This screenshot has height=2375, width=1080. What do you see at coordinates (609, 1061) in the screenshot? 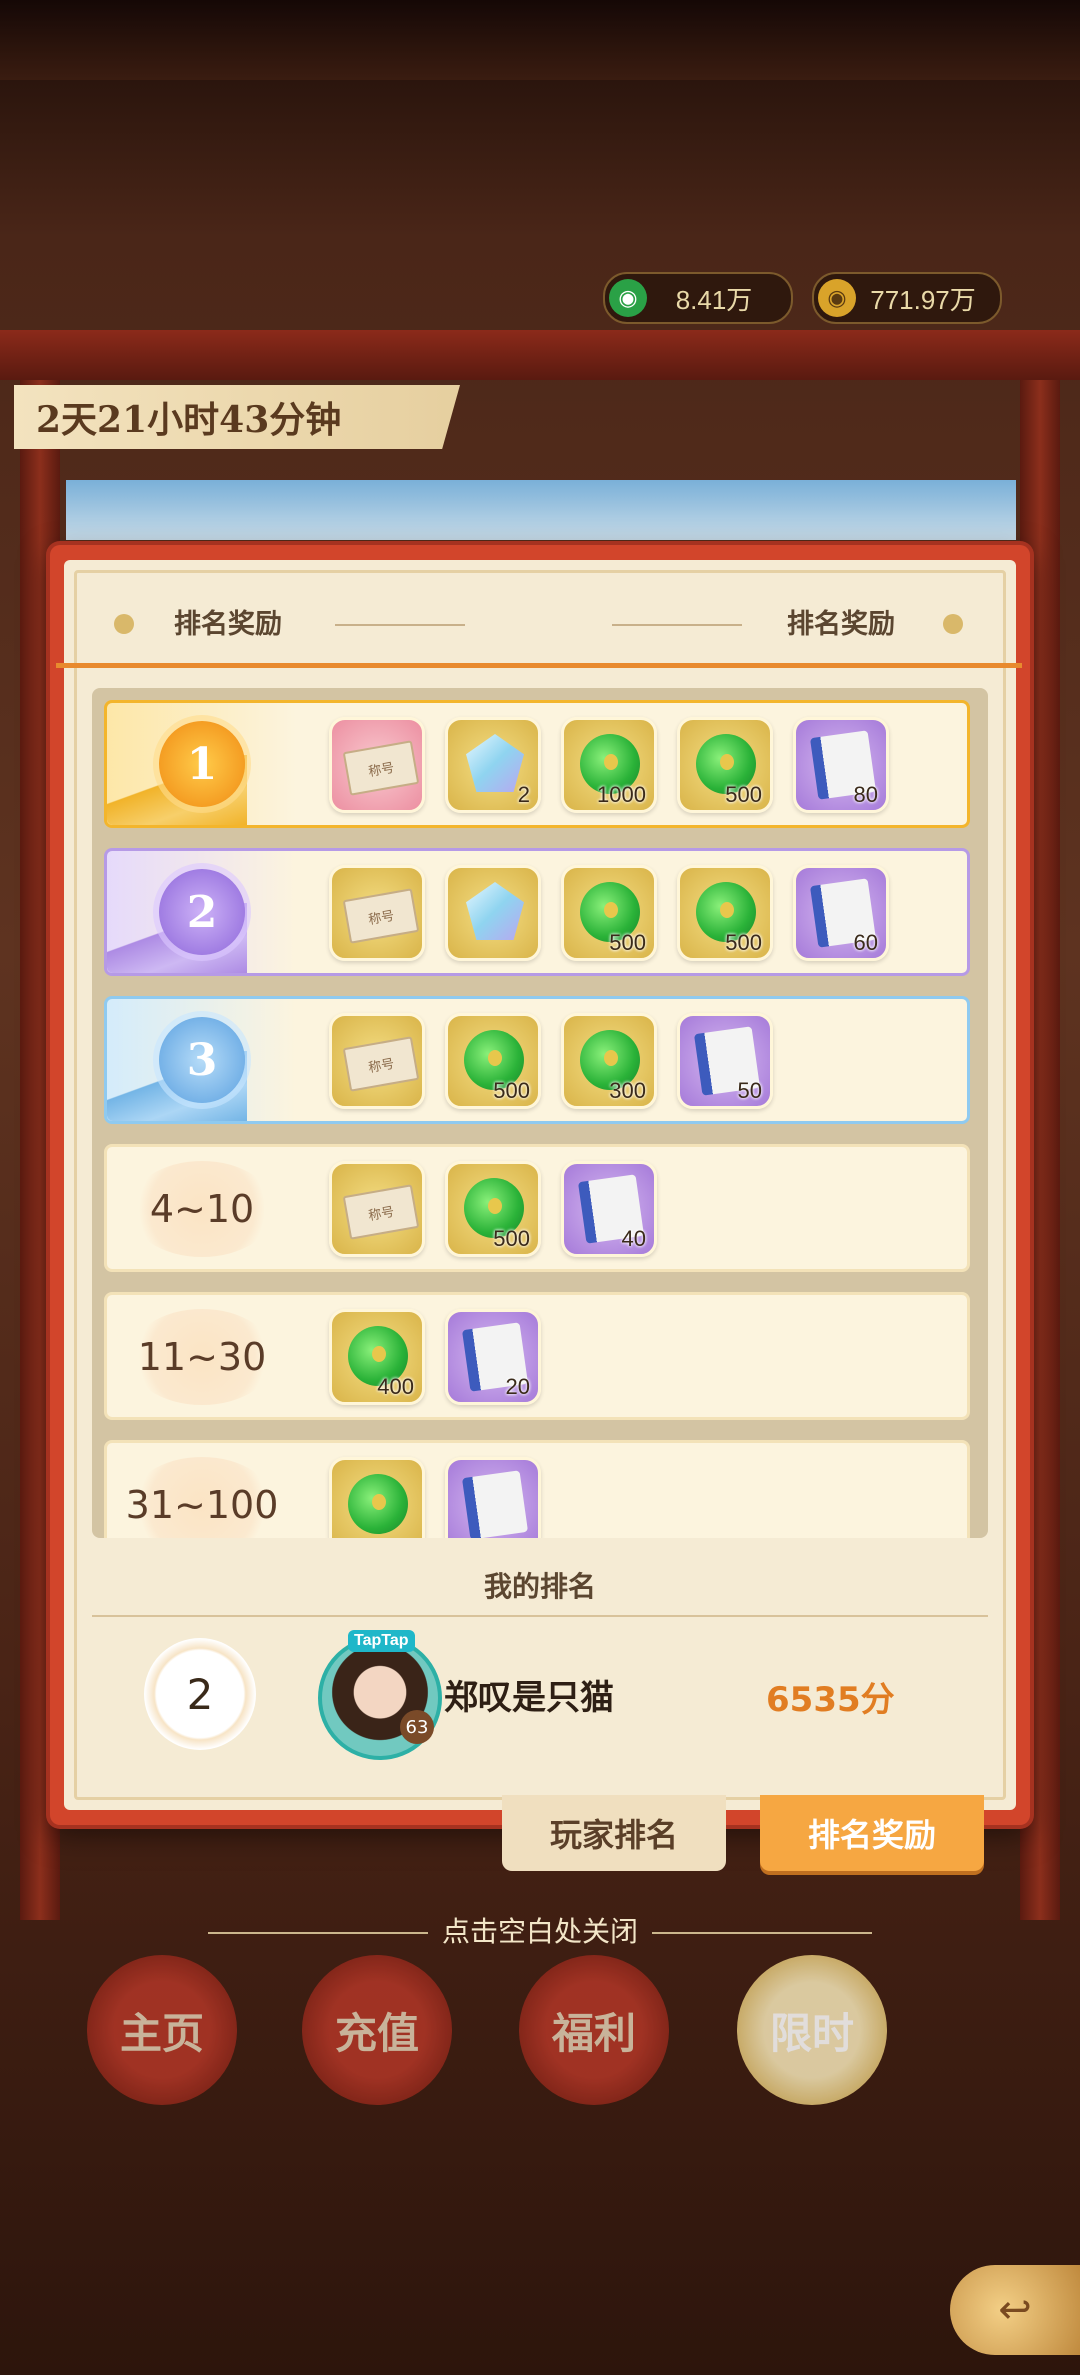
I see `reward-item-jade: 300` at bounding box center [609, 1061].